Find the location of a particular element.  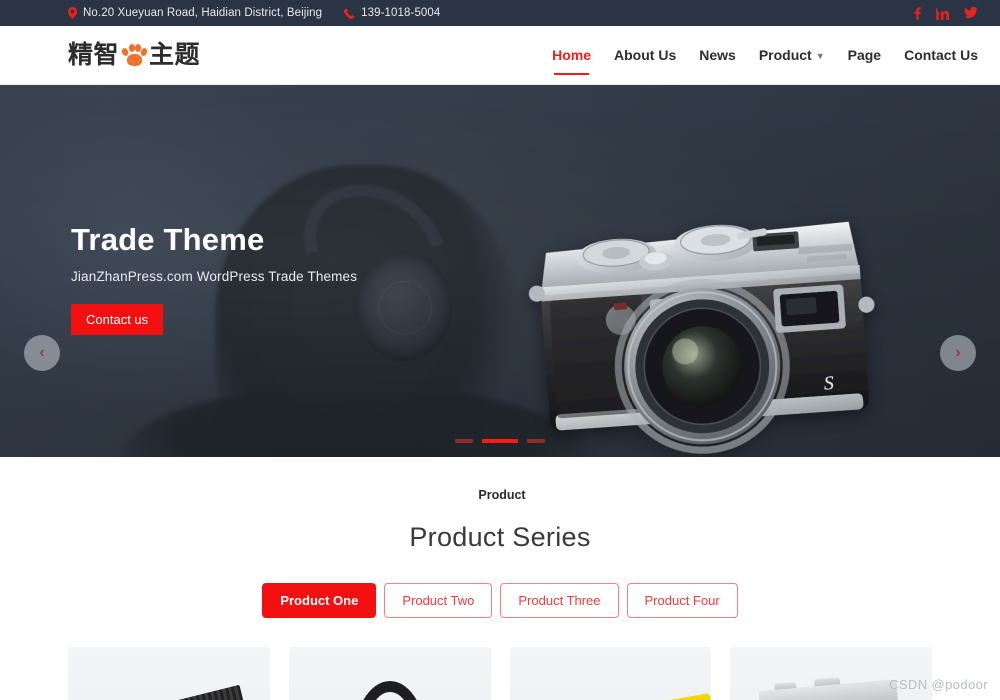

hero-subtitle: JianZhanPress.com WordPress Trade Themes is located at coordinates (214, 277).